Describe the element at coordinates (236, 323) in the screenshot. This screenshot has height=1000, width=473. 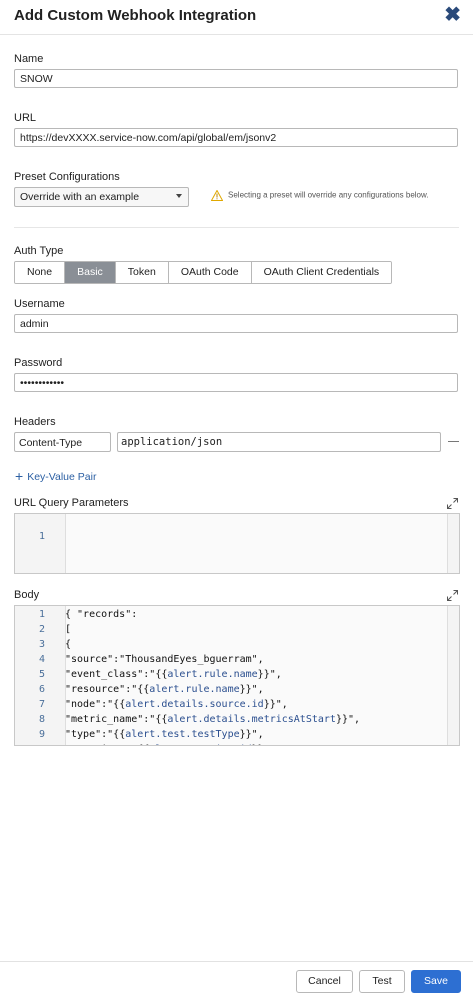
I see `username-input` at that location.